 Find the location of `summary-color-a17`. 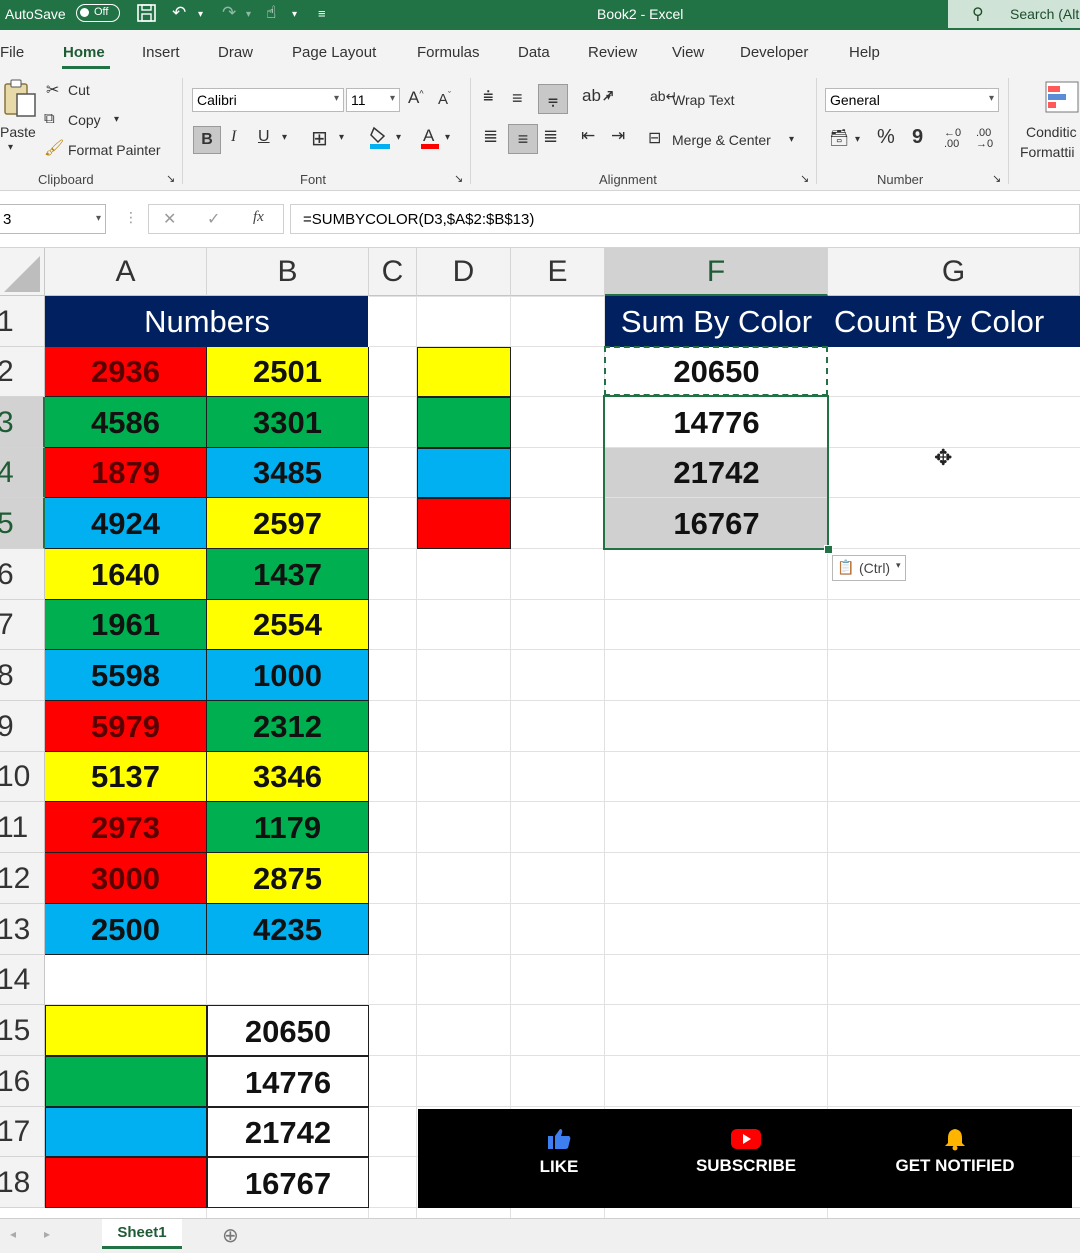

summary-color-a17 is located at coordinates (126, 1132).